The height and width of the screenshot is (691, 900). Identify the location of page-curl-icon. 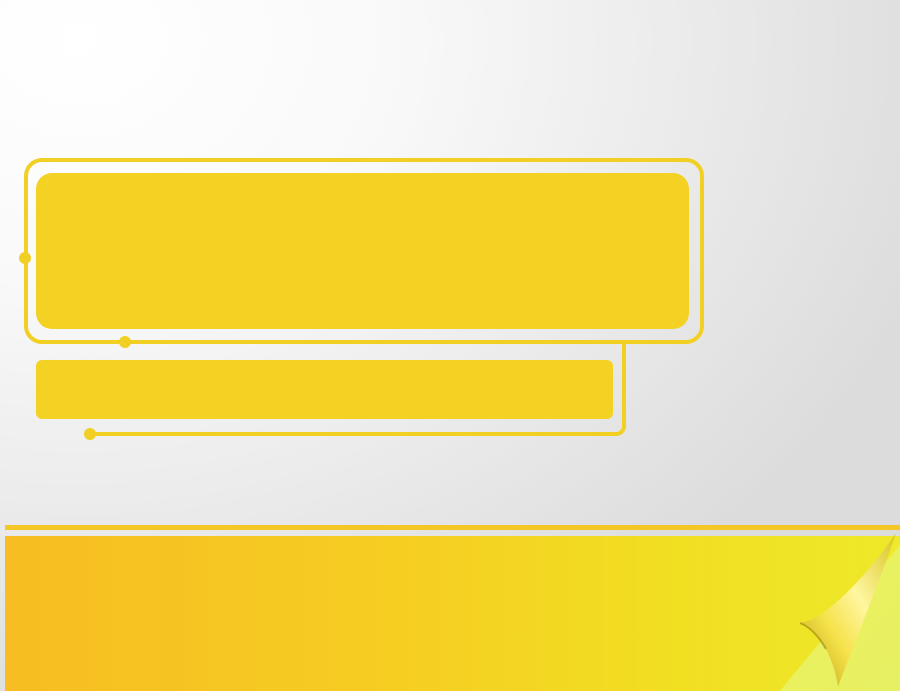
(840, 612).